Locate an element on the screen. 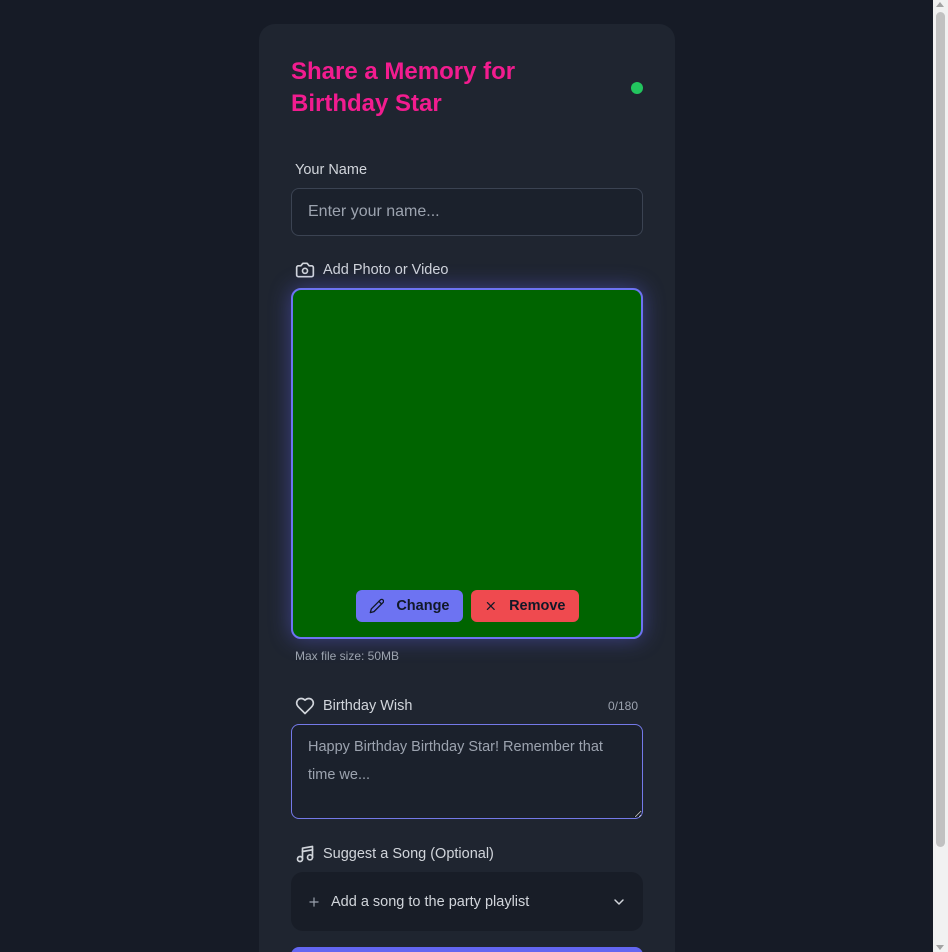  wish-textarea is located at coordinates (467, 771).